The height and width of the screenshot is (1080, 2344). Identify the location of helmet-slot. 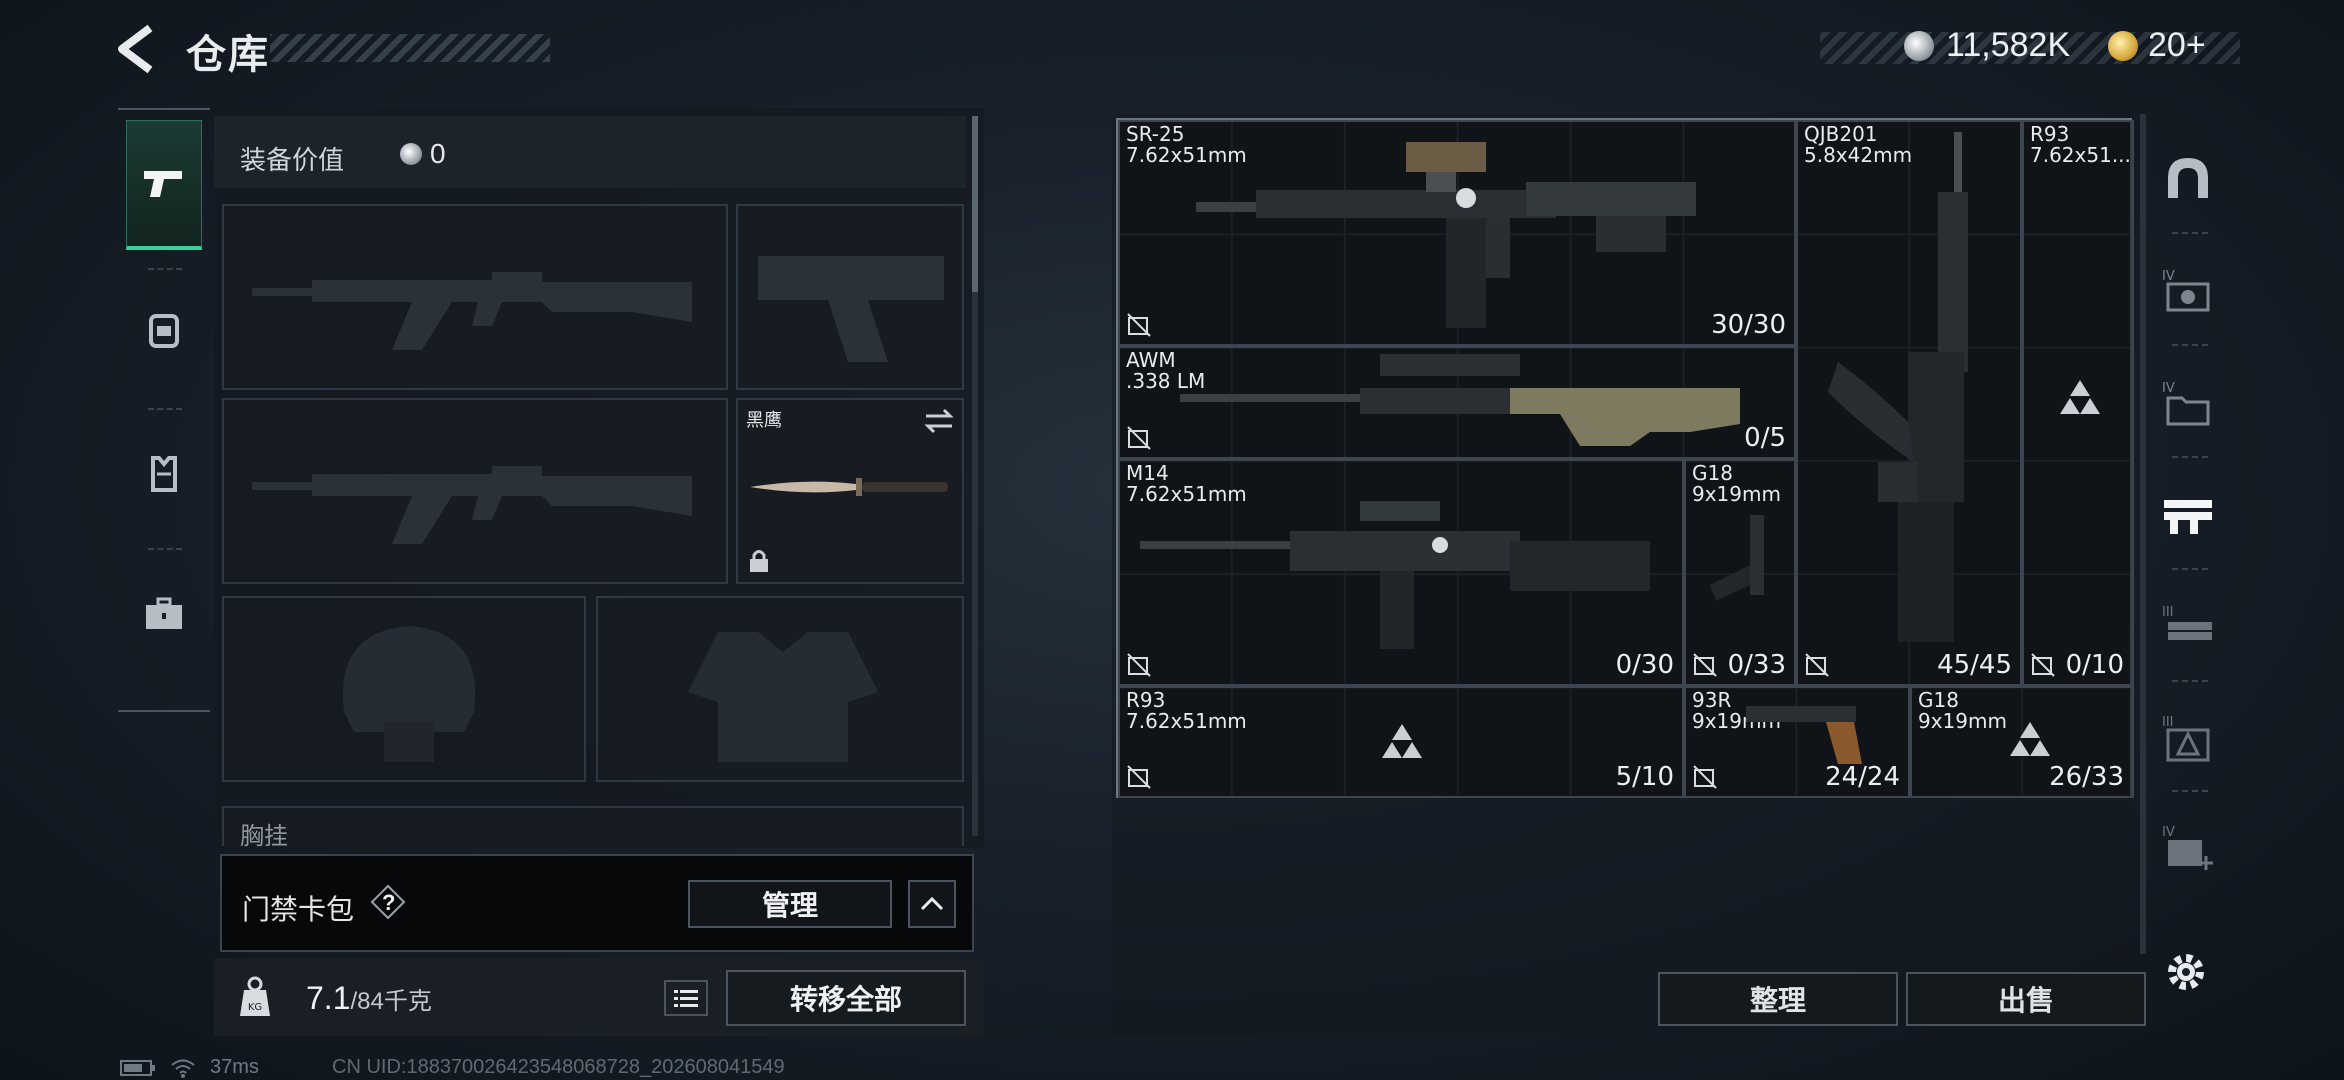
(404, 689).